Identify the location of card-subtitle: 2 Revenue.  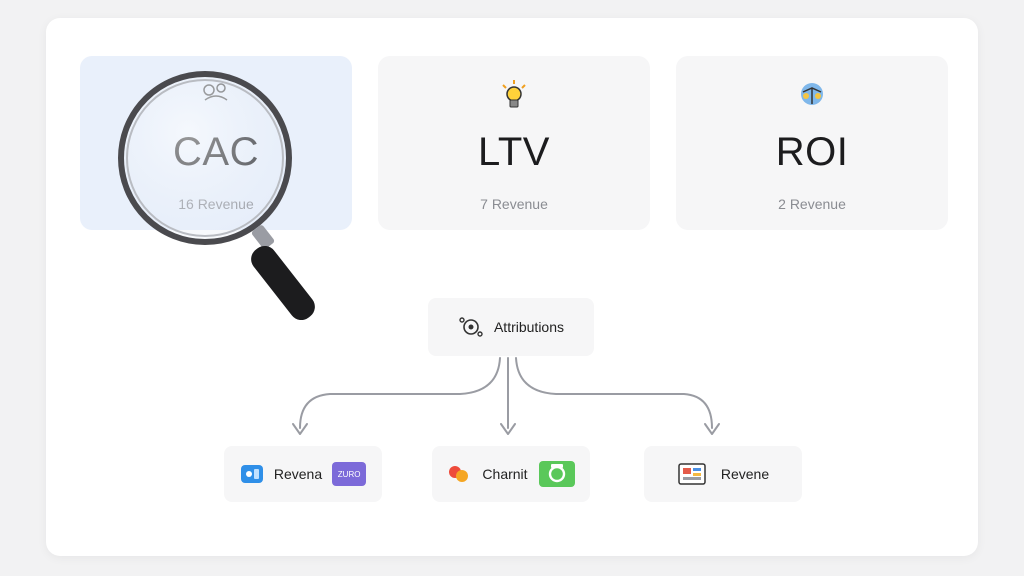
(812, 204).